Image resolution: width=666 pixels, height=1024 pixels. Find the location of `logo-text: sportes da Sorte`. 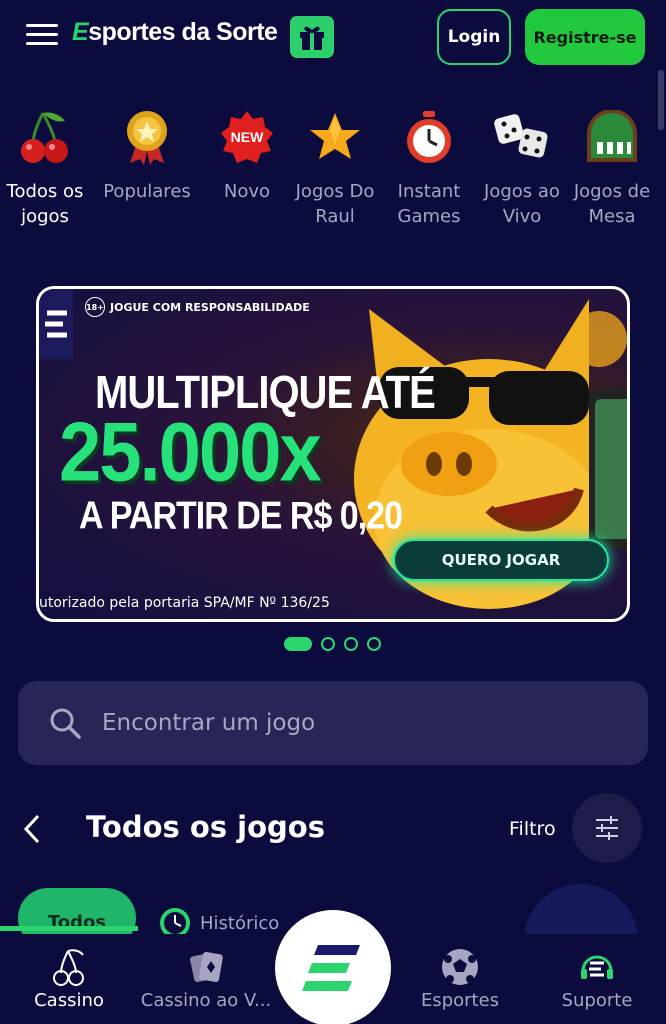

logo-text: sportes da Sorte is located at coordinates (183, 32).